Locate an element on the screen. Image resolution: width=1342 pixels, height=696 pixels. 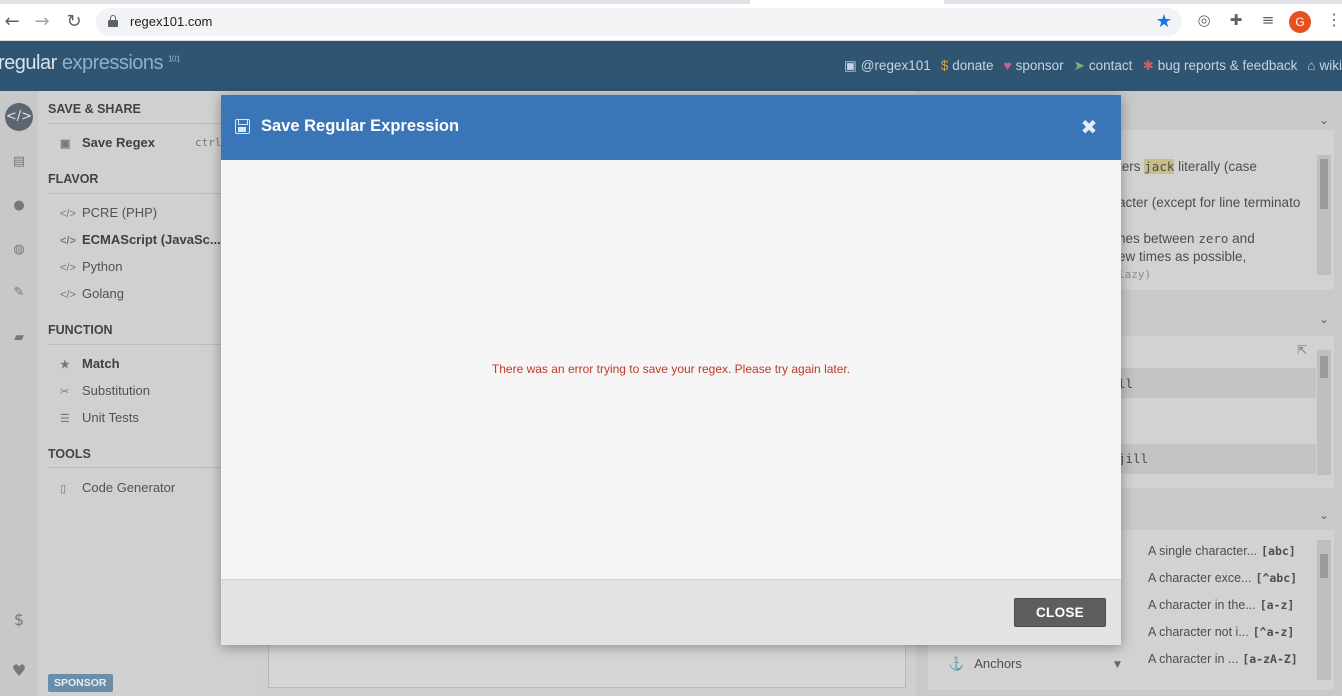
test-string-box is located at coordinates (587, 664).